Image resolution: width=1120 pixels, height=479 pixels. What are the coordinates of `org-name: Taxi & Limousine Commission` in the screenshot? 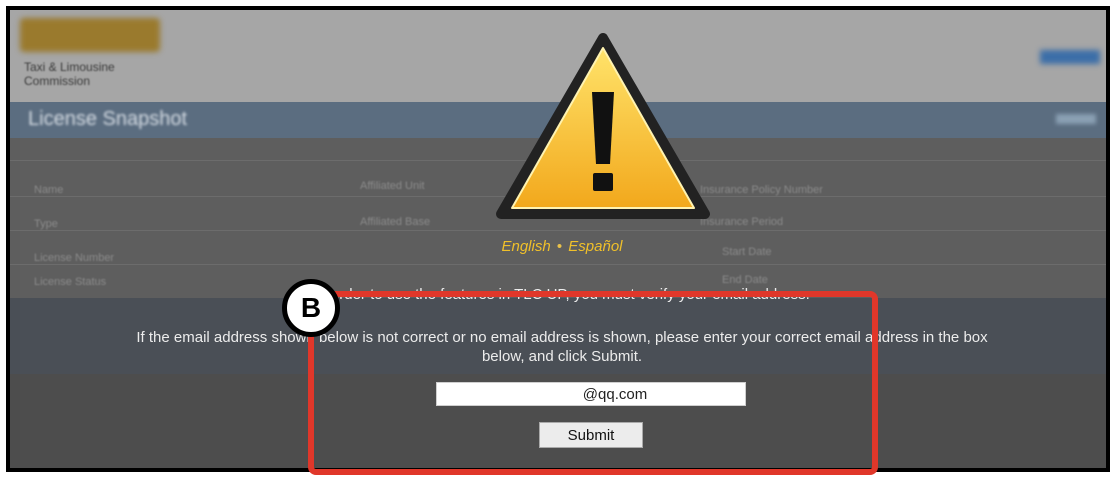 It's located at (69, 74).